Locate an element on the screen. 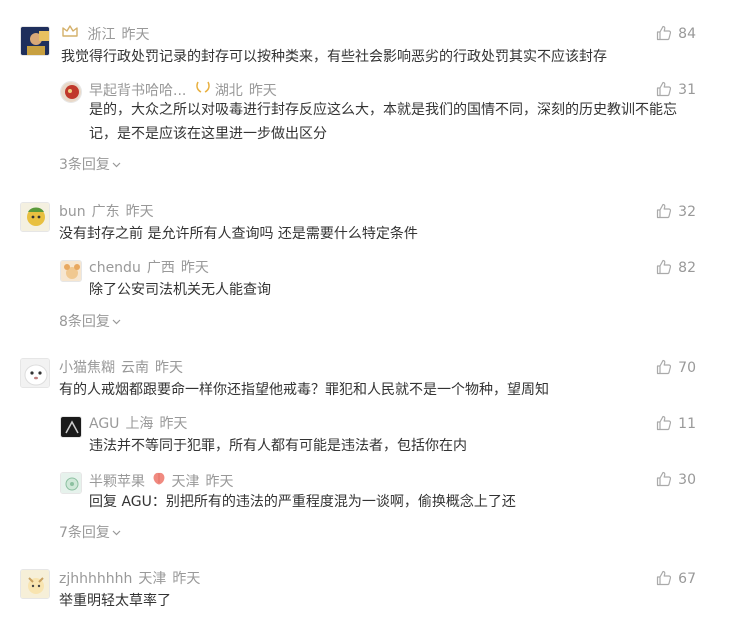 This screenshot has width=747, height=632. like-button: 70 is located at coordinates (676, 368).